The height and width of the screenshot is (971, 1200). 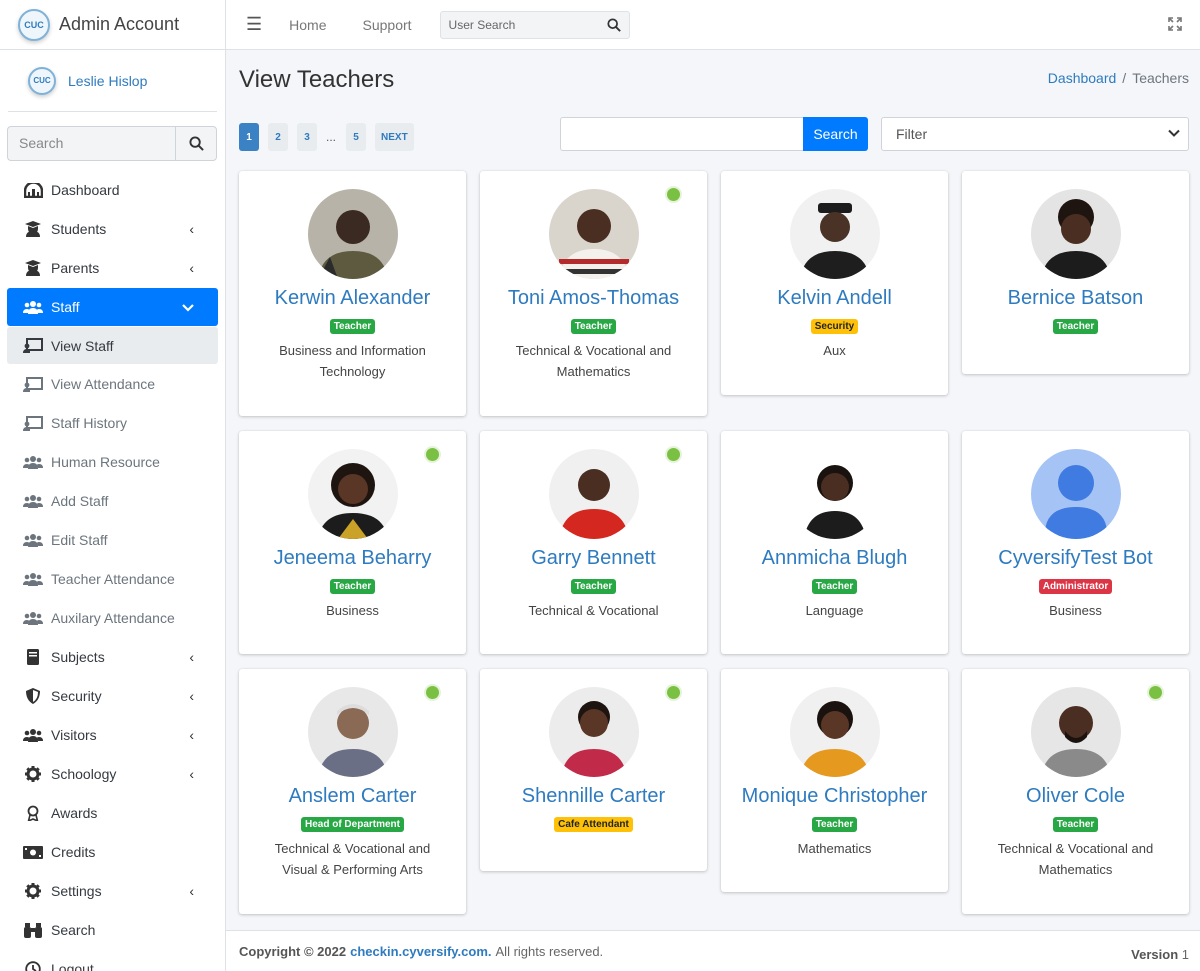 I want to click on teacher-card: Shennille Carter Cafe Attendant, so click(x=593, y=770).